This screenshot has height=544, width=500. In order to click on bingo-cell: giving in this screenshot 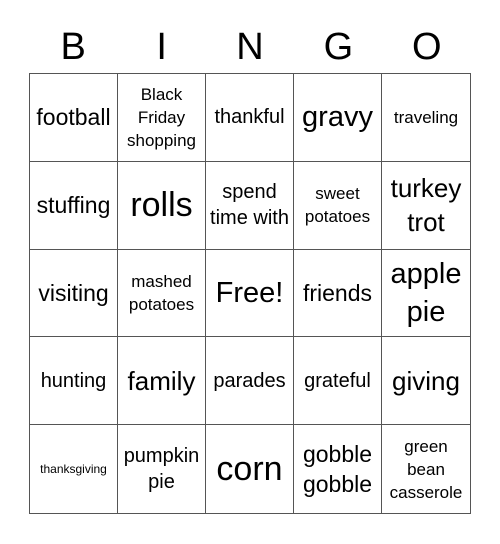, I will do `click(426, 381)`.